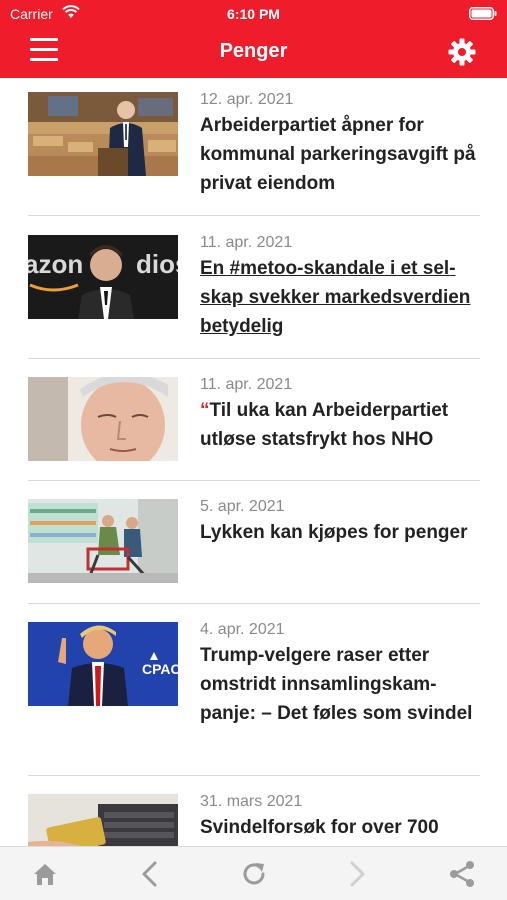 The height and width of the screenshot is (900, 507). What do you see at coordinates (103, 664) in the screenshot?
I see `article-thumbnail: CPAC` at bounding box center [103, 664].